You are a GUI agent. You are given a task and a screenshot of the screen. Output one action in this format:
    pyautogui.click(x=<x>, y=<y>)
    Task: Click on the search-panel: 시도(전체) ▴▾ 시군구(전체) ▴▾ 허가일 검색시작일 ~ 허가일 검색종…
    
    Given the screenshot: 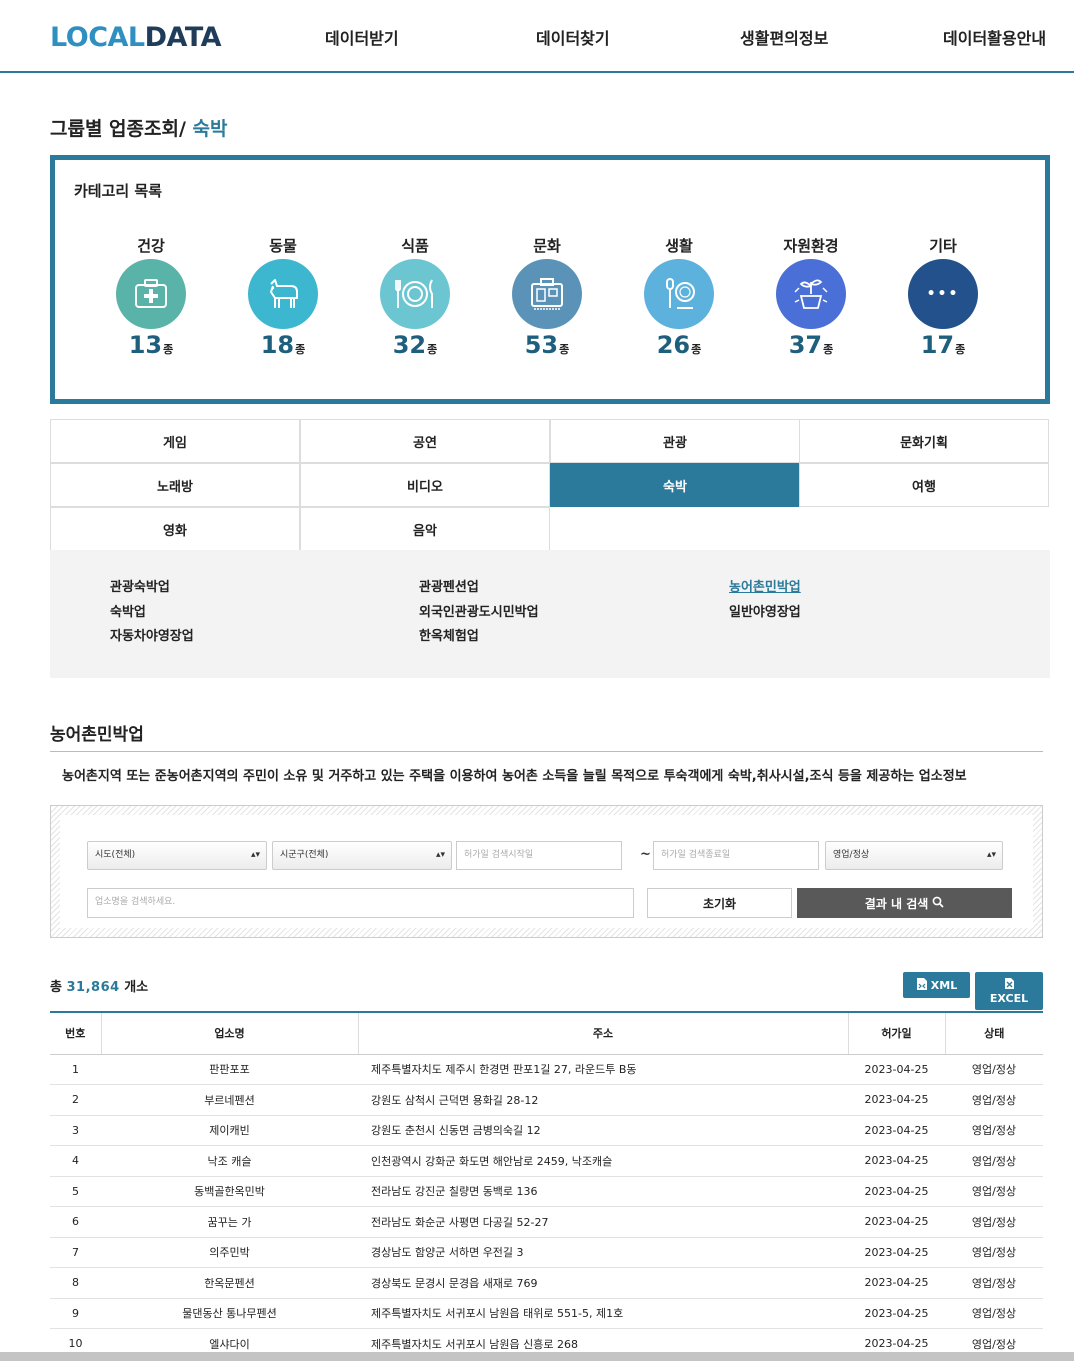 What is the action you would take?
    pyautogui.click(x=546, y=871)
    